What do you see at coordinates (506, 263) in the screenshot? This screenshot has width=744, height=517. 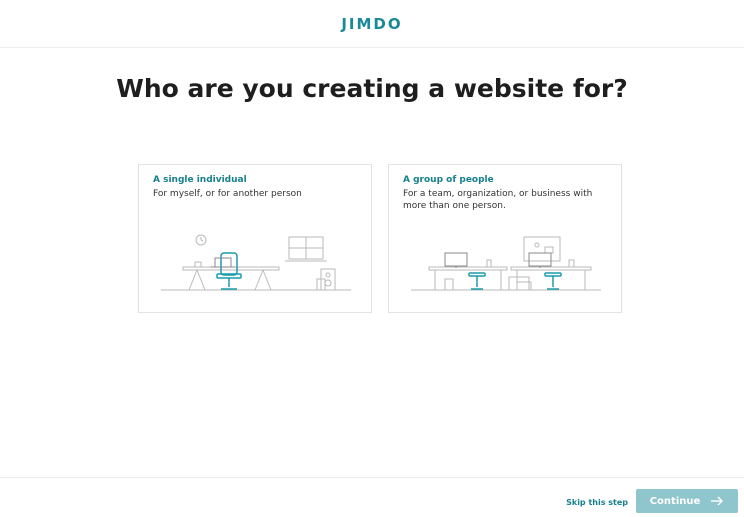 I see `desks-group-illustration` at bounding box center [506, 263].